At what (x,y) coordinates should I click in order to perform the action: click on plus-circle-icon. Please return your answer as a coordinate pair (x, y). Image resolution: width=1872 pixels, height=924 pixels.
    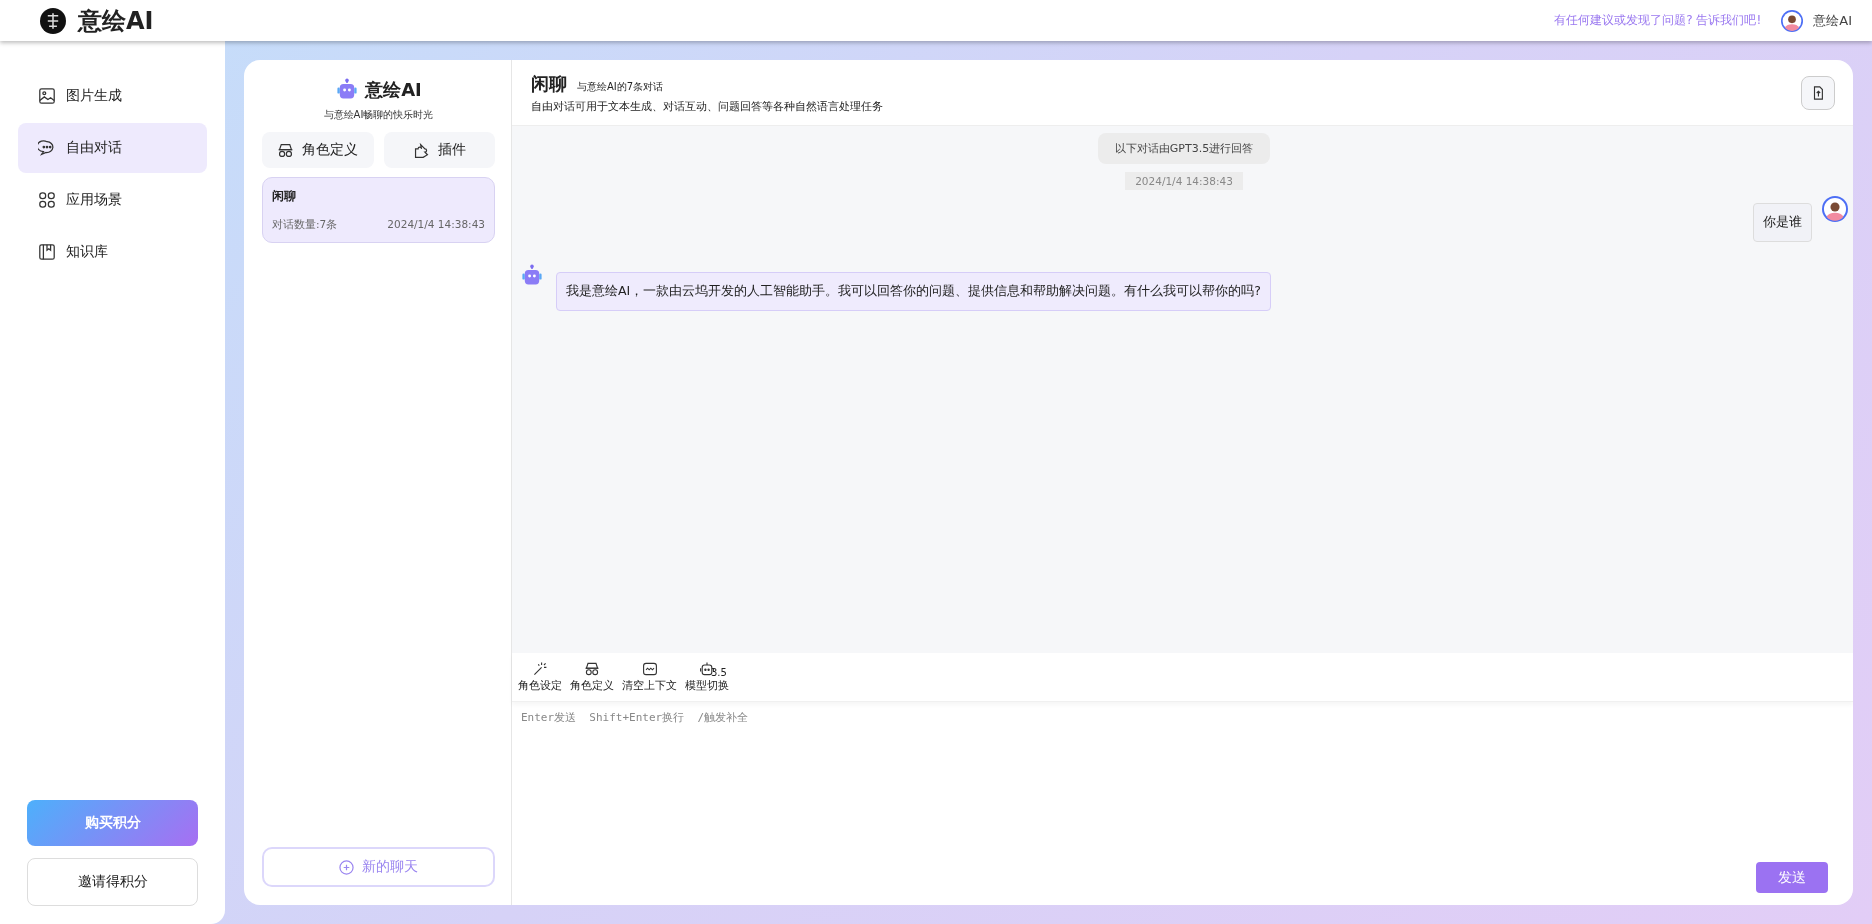
    Looking at the image, I should click on (346, 867).